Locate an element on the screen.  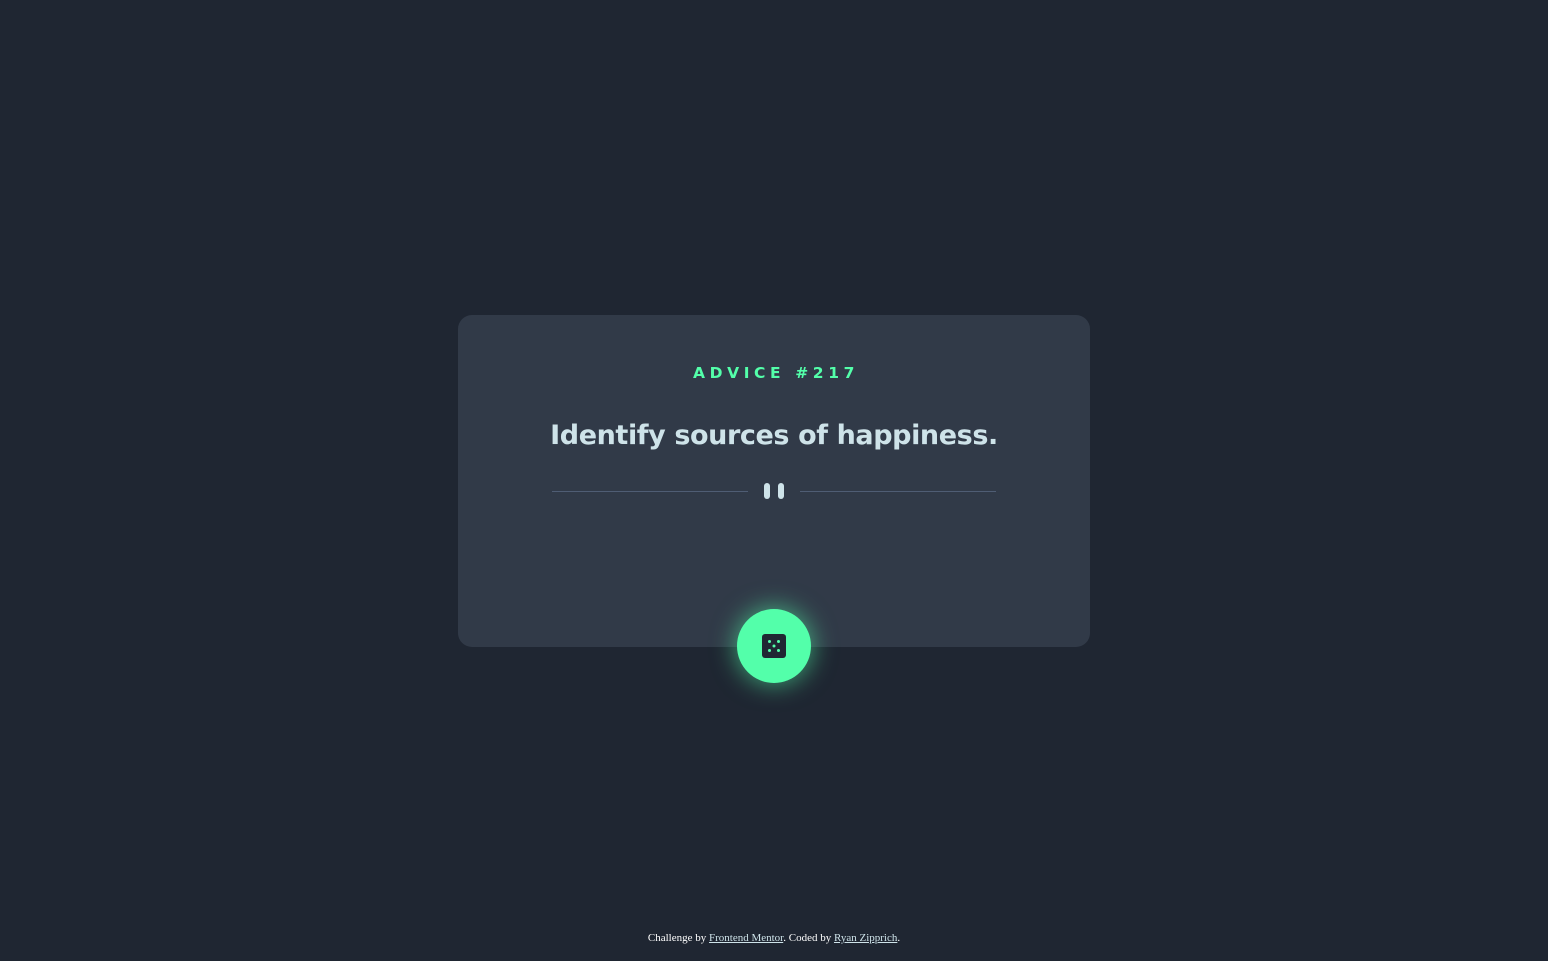
pause-bar-right is located at coordinates (781, 491).